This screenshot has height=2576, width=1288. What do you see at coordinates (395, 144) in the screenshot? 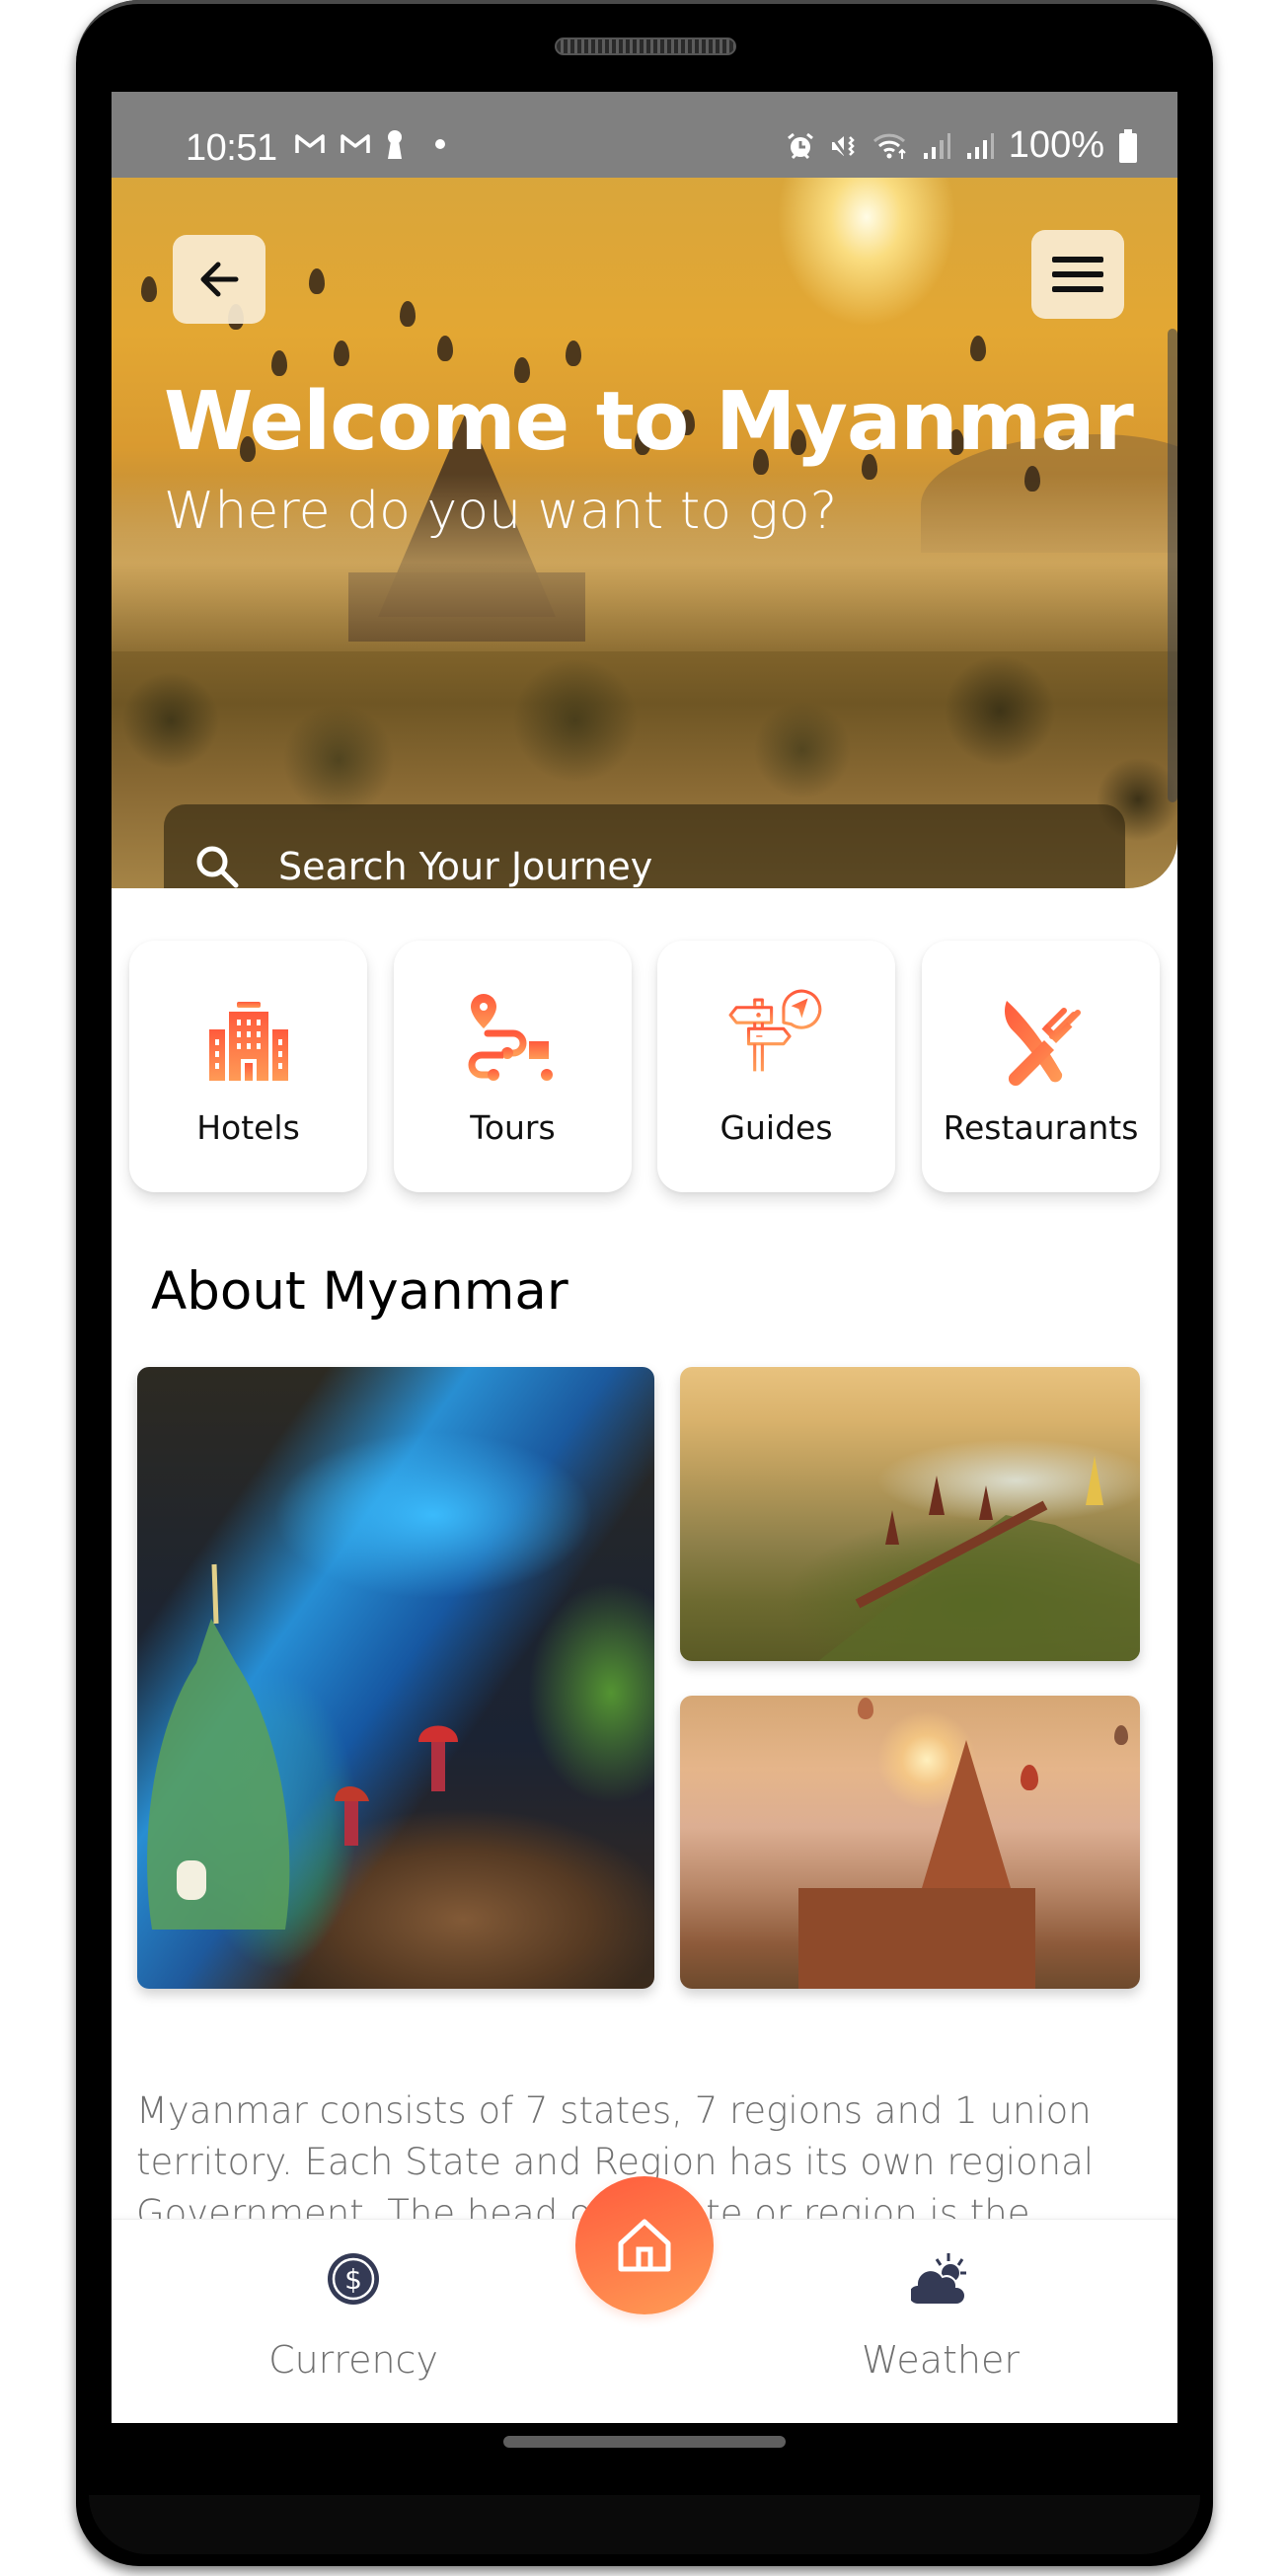
I see `keyhole-icon` at bounding box center [395, 144].